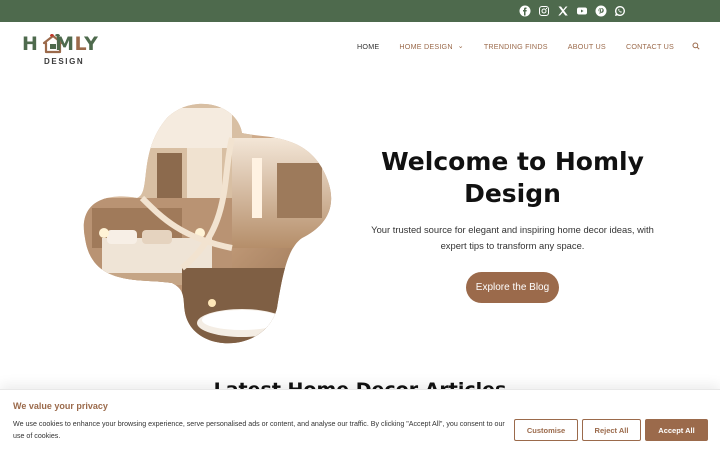  What do you see at coordinates (460, 46) in the screenshot?
I see `chevron-down-icon: ⌄` at bounding box center [460, 46].